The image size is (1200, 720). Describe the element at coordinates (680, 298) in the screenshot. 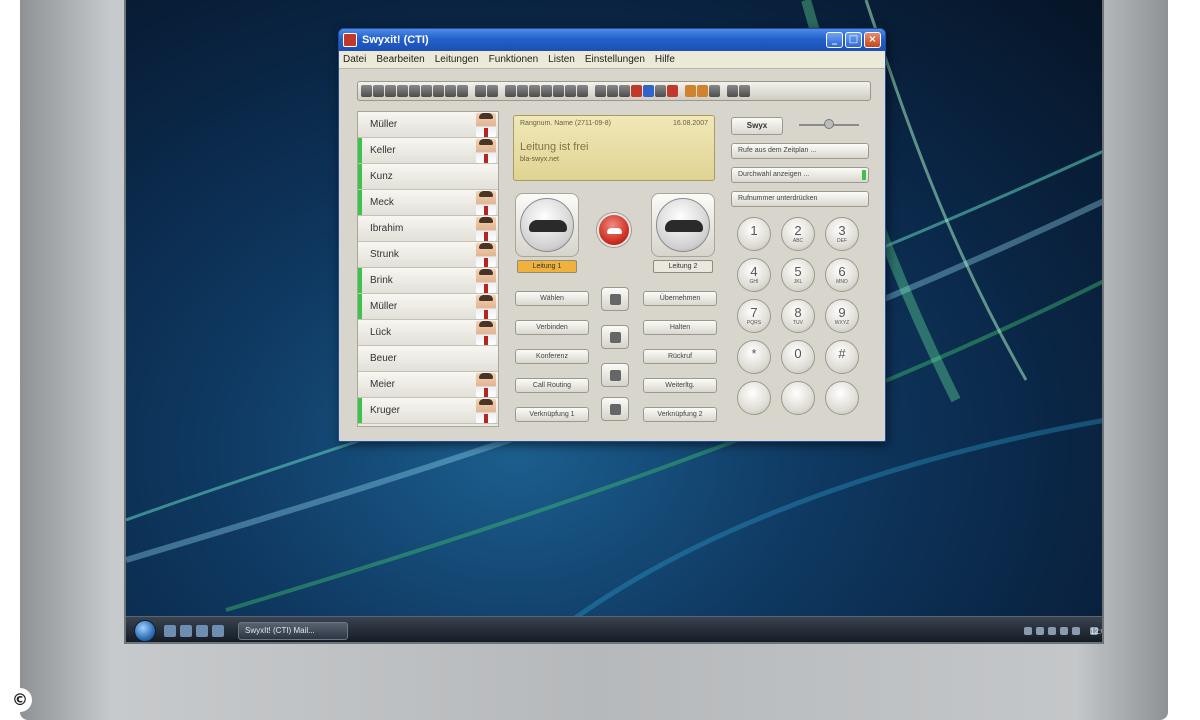

I see `pickup-button: Übernehmen` at that location.